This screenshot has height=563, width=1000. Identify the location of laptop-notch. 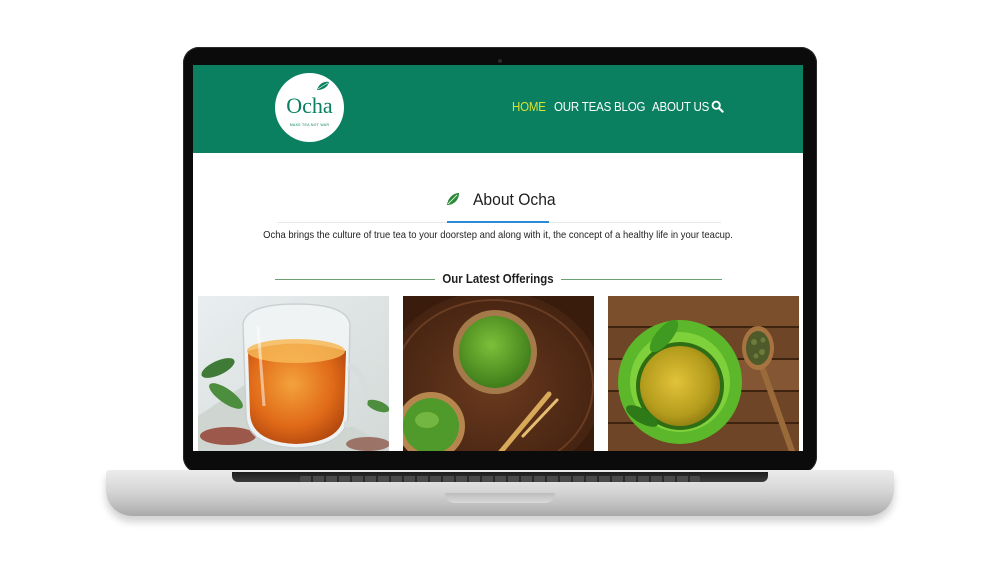
(500, 498).